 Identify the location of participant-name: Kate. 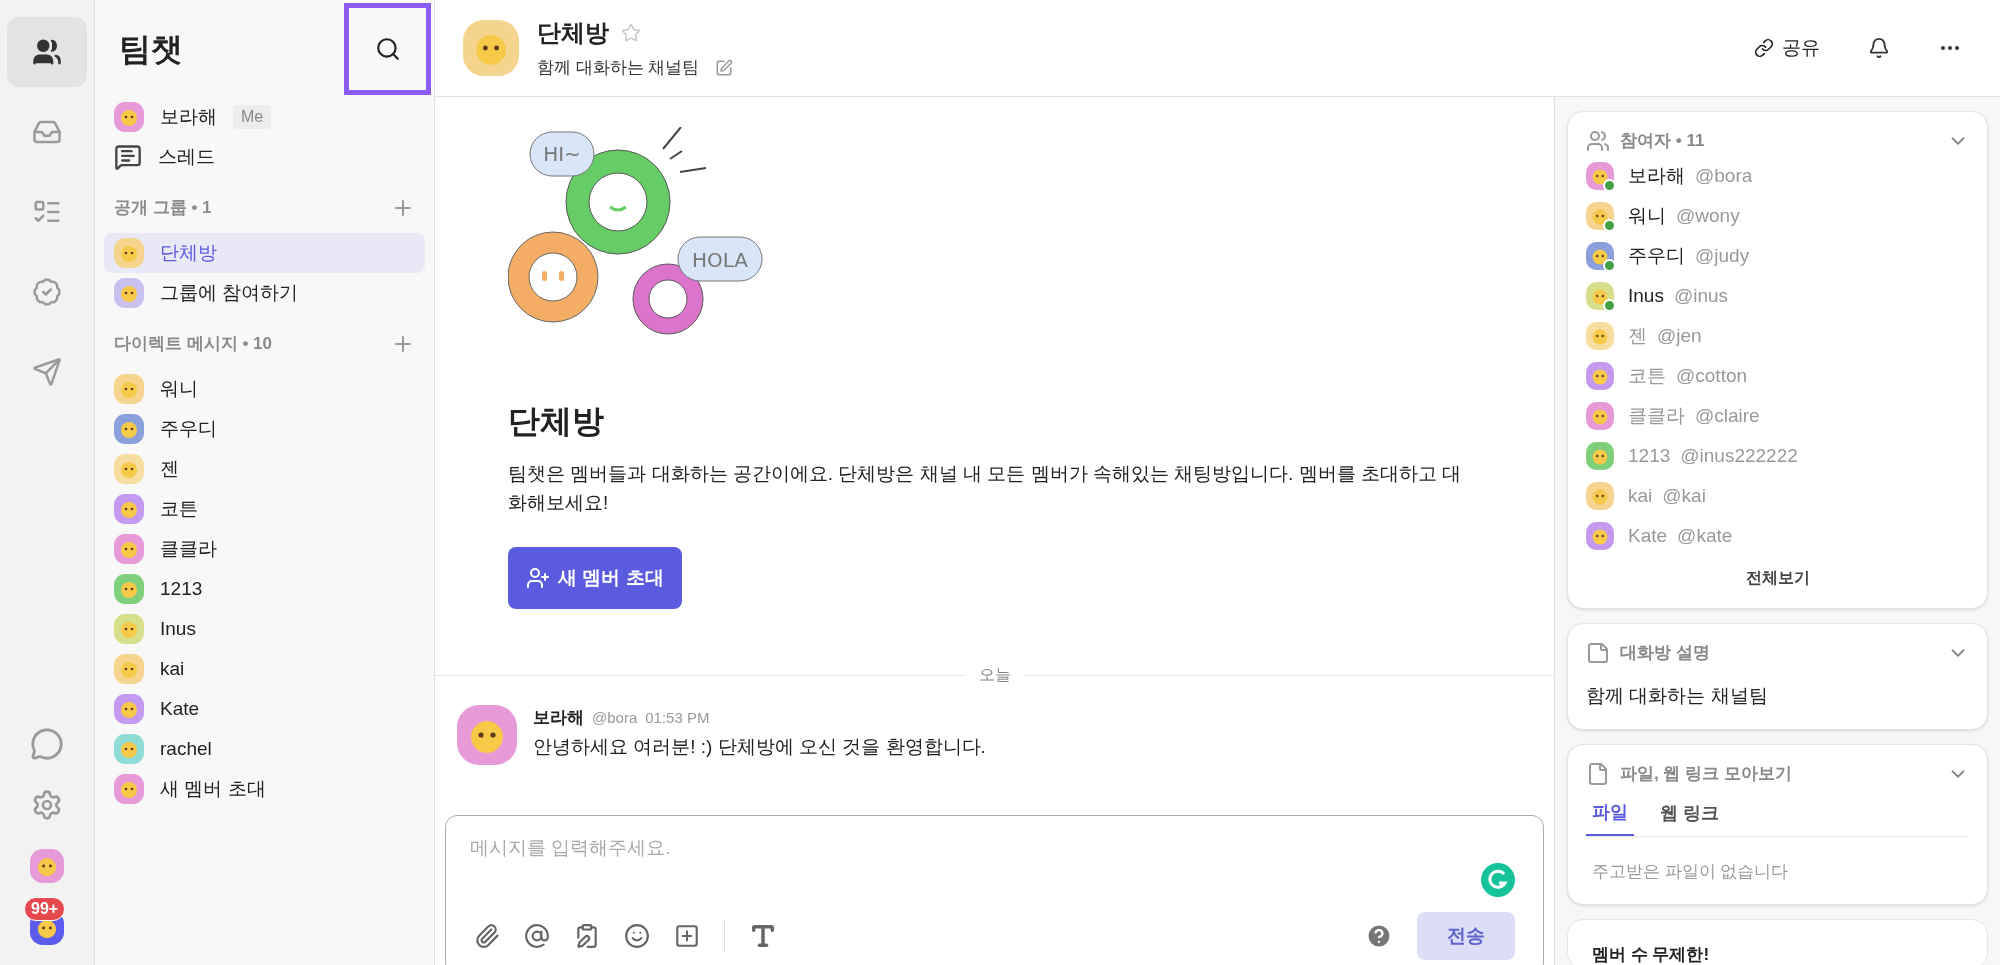
(1648, 535).